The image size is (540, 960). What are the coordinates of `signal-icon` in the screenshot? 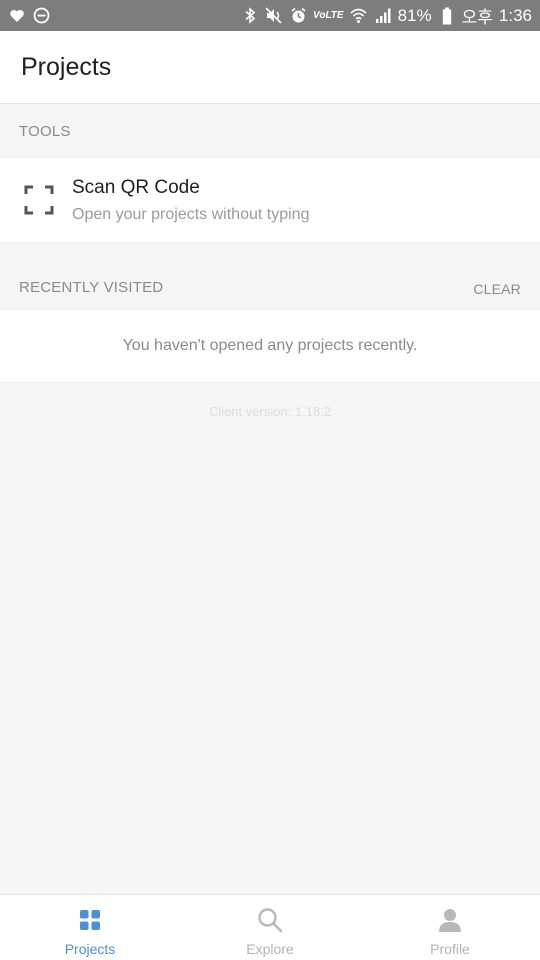 It's located at (383, 16).